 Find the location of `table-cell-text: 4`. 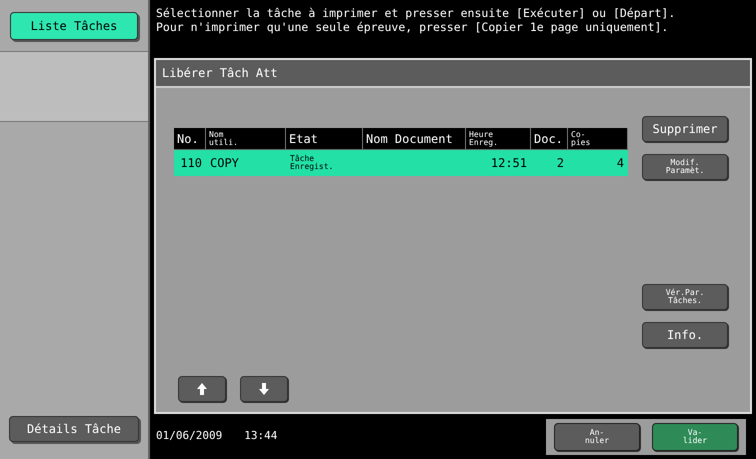

table-cell-text: 4 is located at coordinates (620, 163).